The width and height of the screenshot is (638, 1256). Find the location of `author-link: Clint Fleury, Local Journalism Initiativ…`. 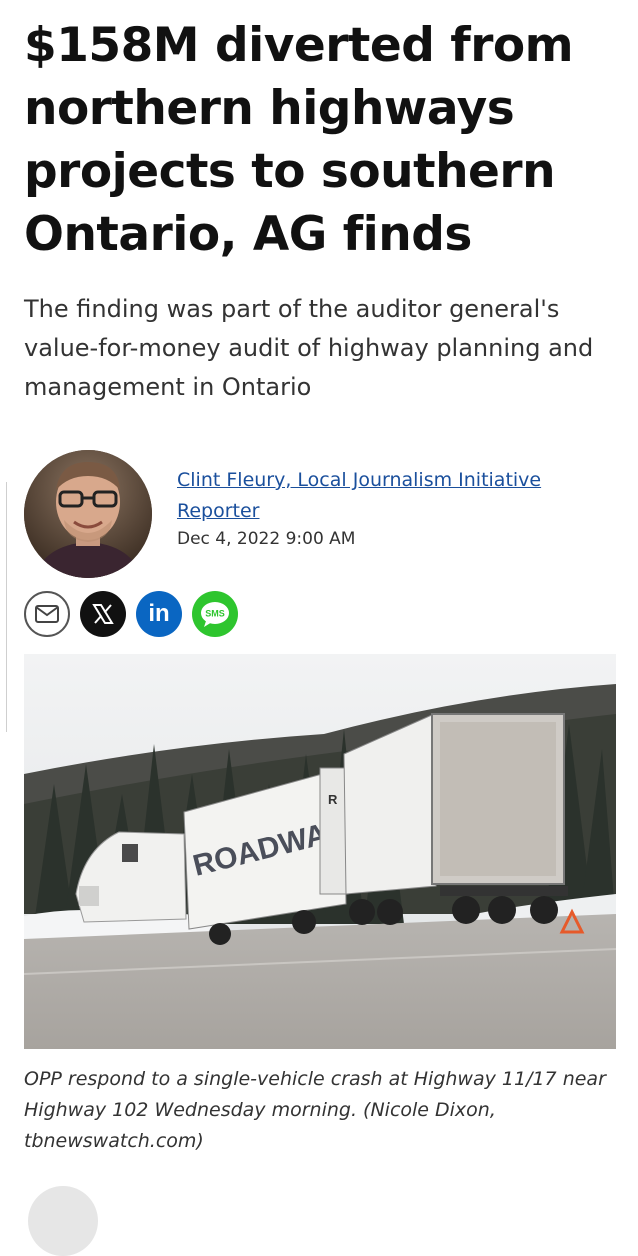

author-link: Clint Fleury, Local Journalism Initiativ… is located at coordinates (387, 496).